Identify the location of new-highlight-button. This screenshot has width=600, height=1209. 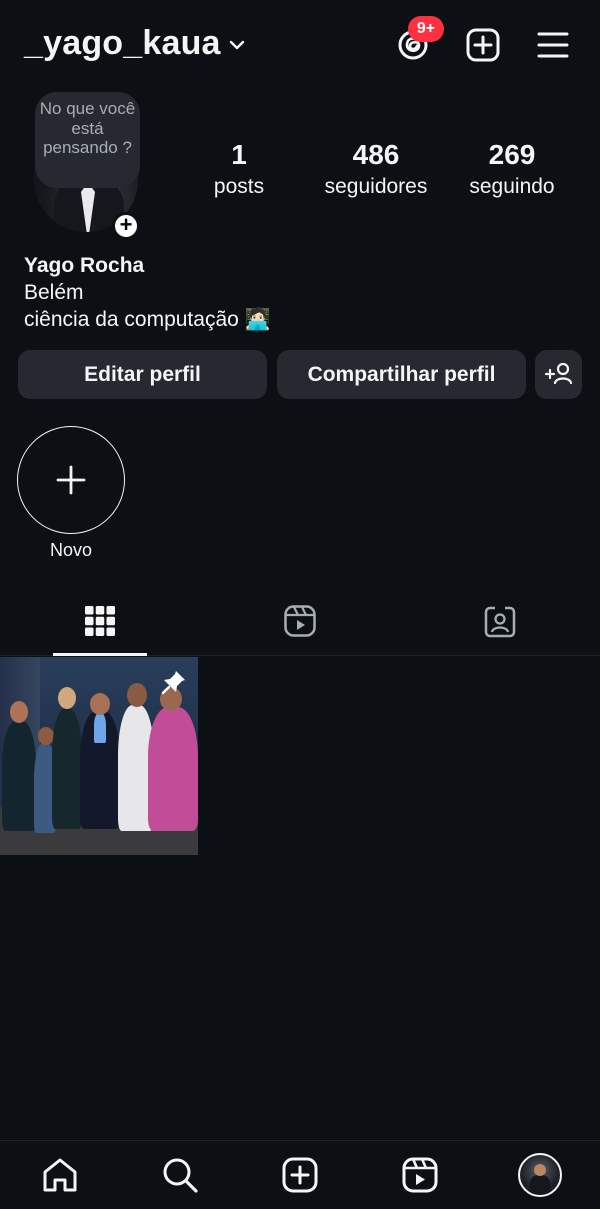
(71, 480).